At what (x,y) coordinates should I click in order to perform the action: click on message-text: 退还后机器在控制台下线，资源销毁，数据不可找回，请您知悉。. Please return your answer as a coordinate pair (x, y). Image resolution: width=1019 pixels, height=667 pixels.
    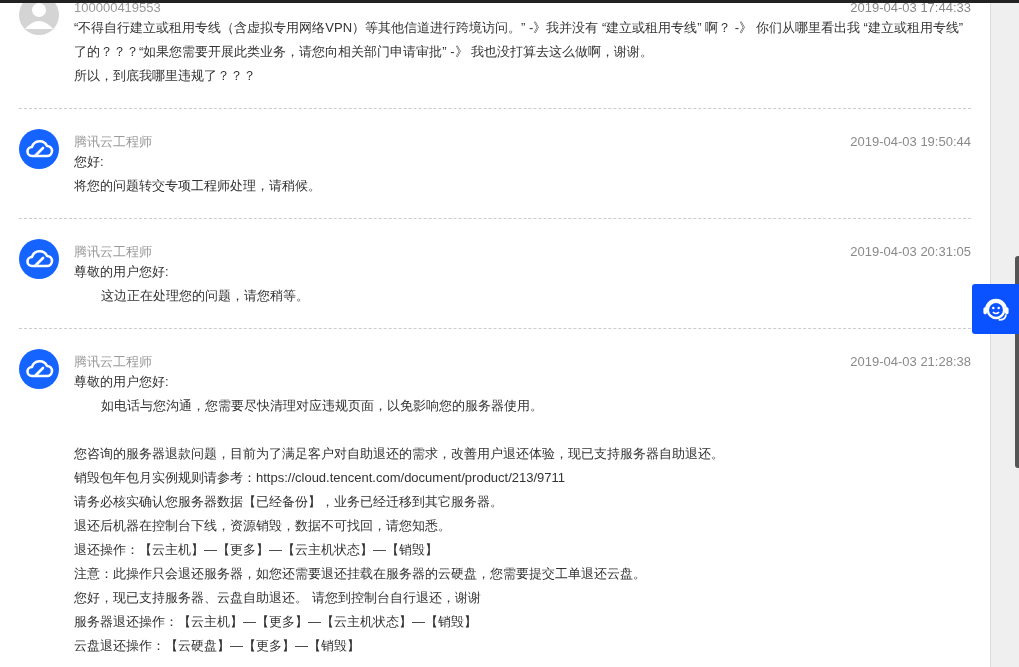
    Looking at the image, I should click on (263, 526).